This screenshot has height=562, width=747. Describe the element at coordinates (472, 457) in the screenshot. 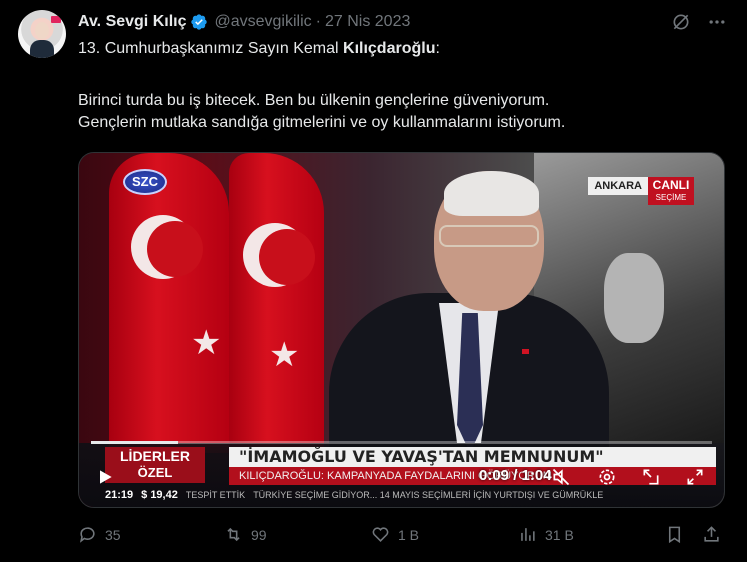

I see `headline-bar: "İMAMOĞLU VE YAVAŞ'TAN MEMNUNUM"` at that location.